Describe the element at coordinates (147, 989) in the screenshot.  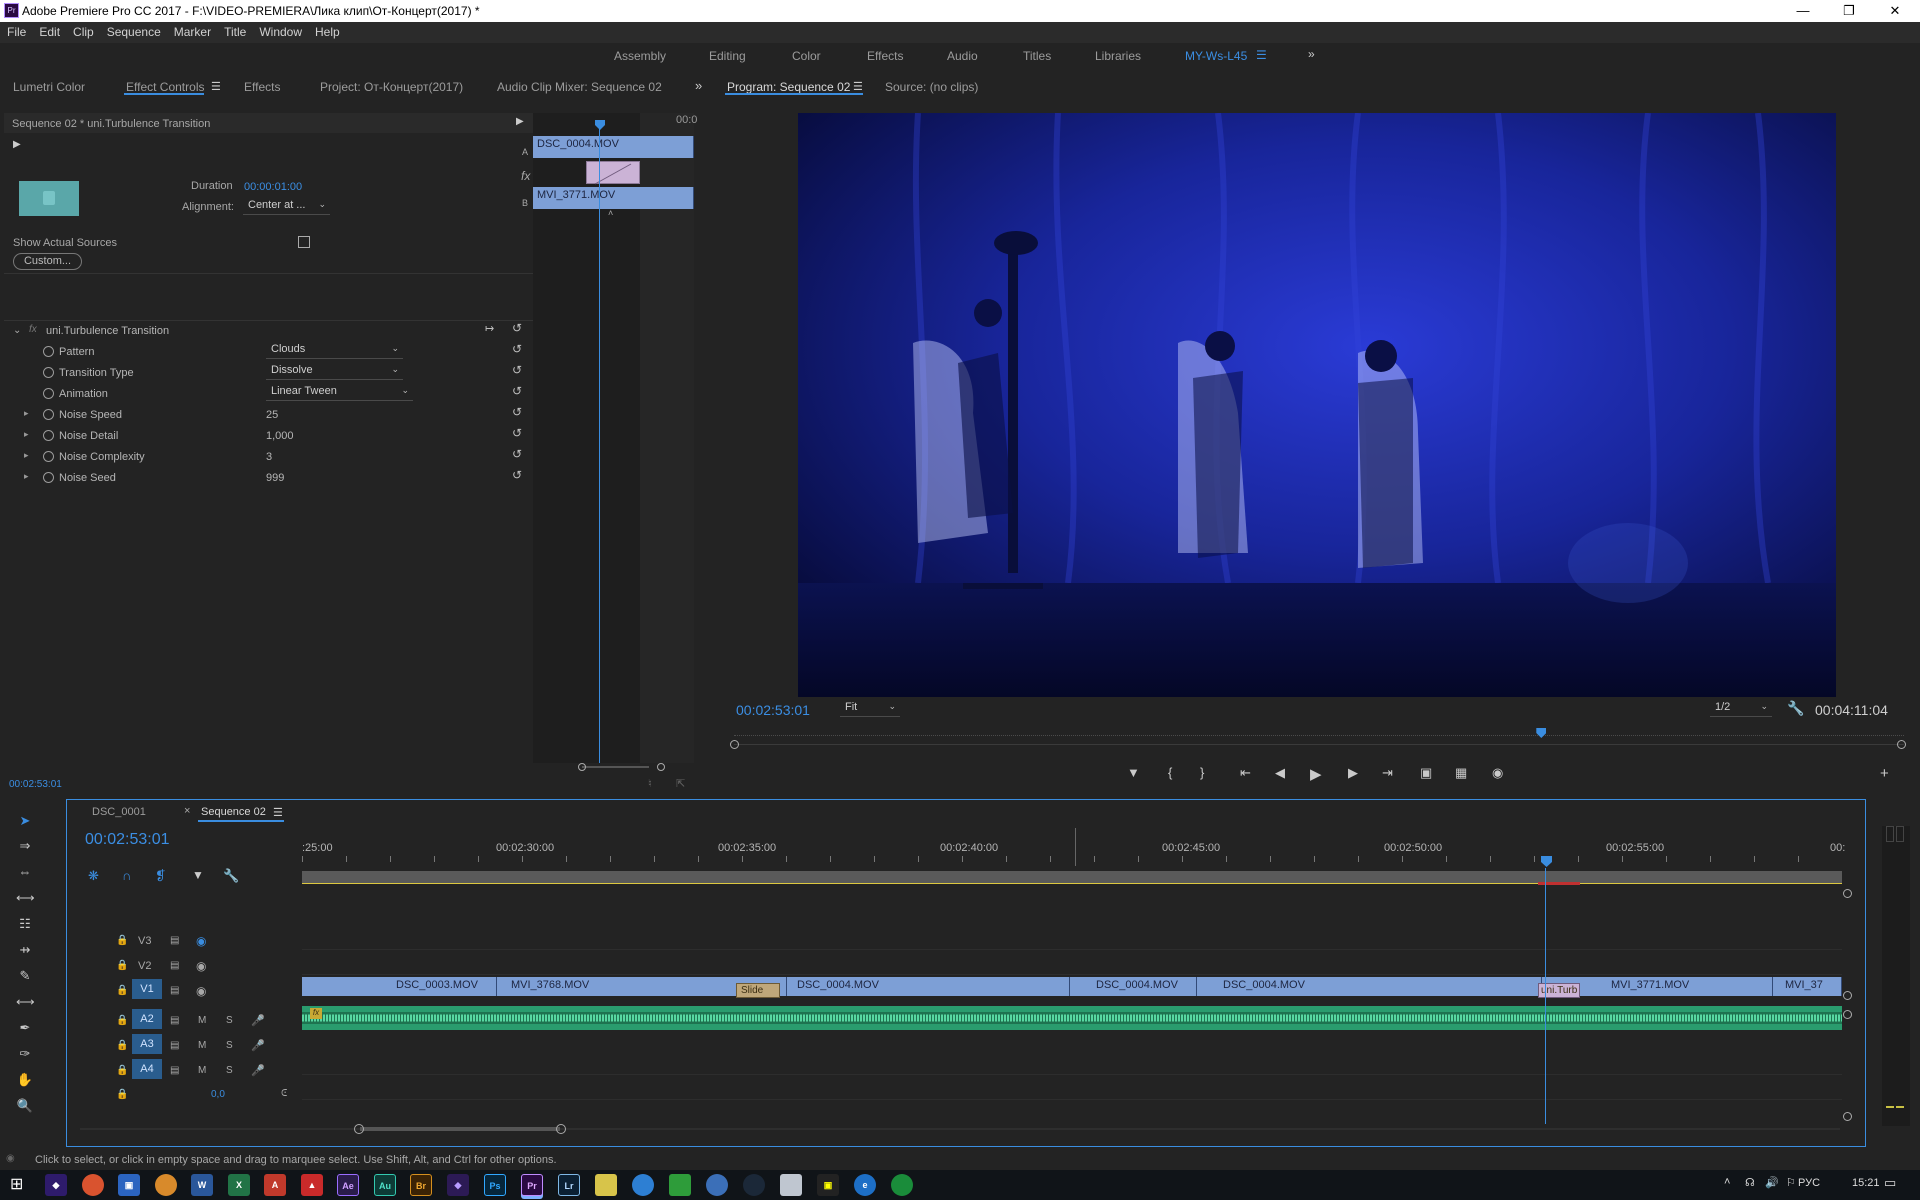
I see `track-name-v1: V1` at that location.